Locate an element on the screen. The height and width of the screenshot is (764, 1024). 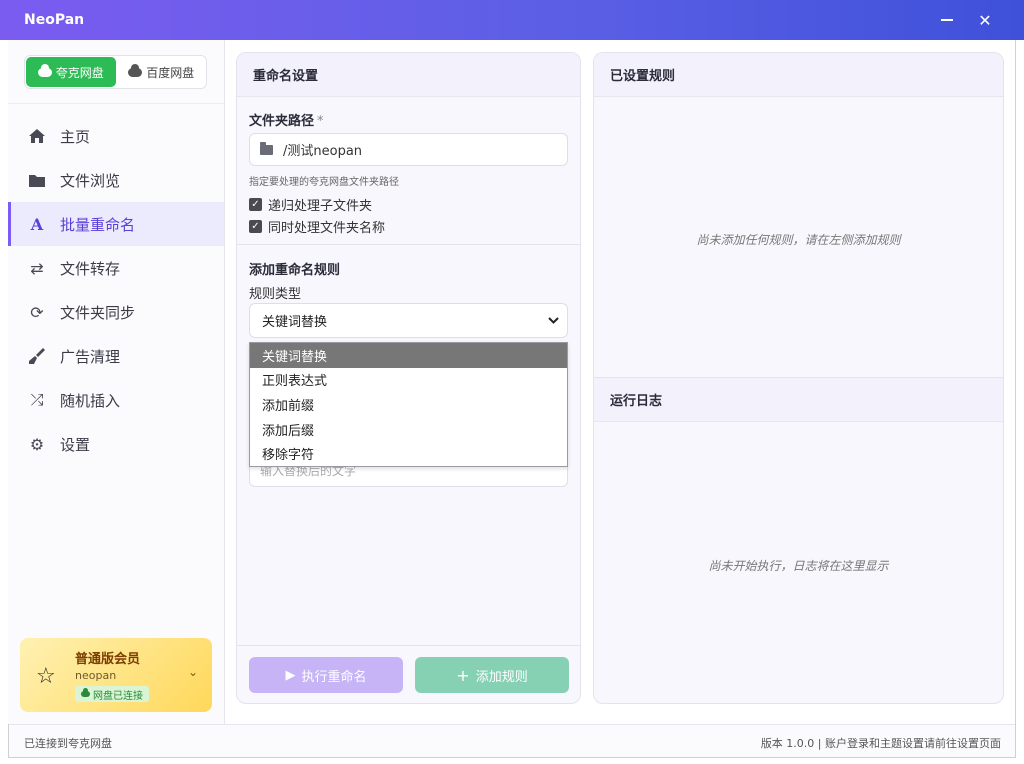
sync-icon: ⟳ is located at coordinates (37, 312).